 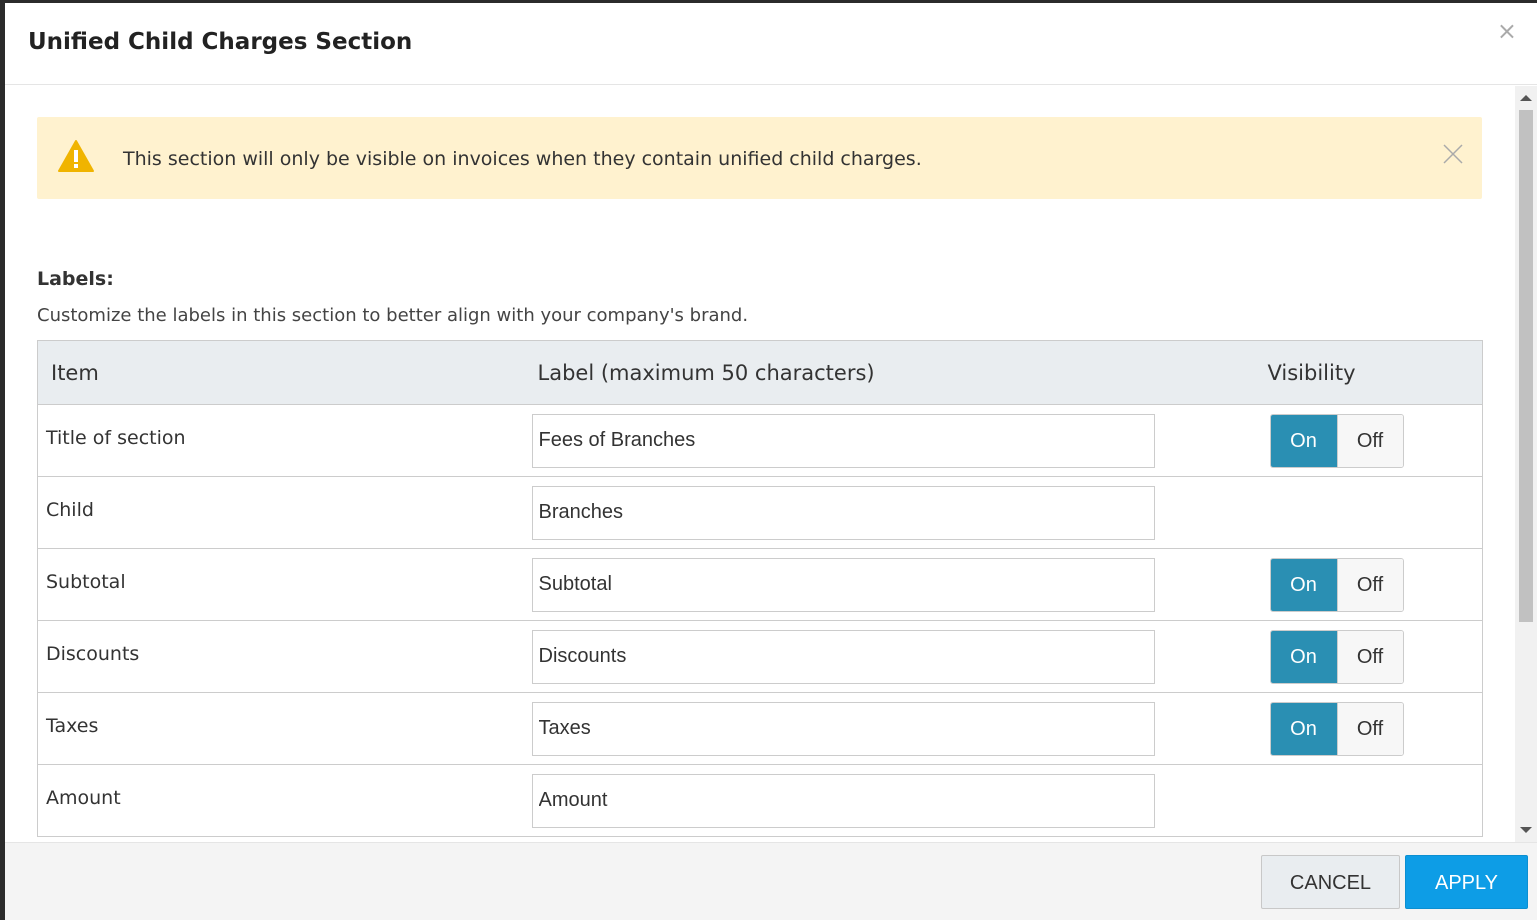 What do you see at coordinates (285, 440) in the screenshot?
I see `item-name: Title of section` at bounding box center [285, 440].